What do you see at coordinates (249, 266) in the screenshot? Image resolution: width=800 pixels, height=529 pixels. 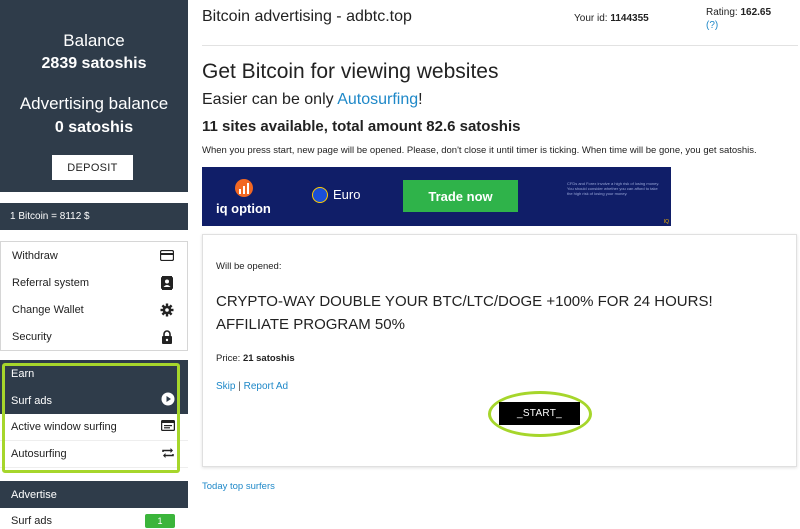 I see `will-open-label: Will be opened:` at bounding box center [249, 266].